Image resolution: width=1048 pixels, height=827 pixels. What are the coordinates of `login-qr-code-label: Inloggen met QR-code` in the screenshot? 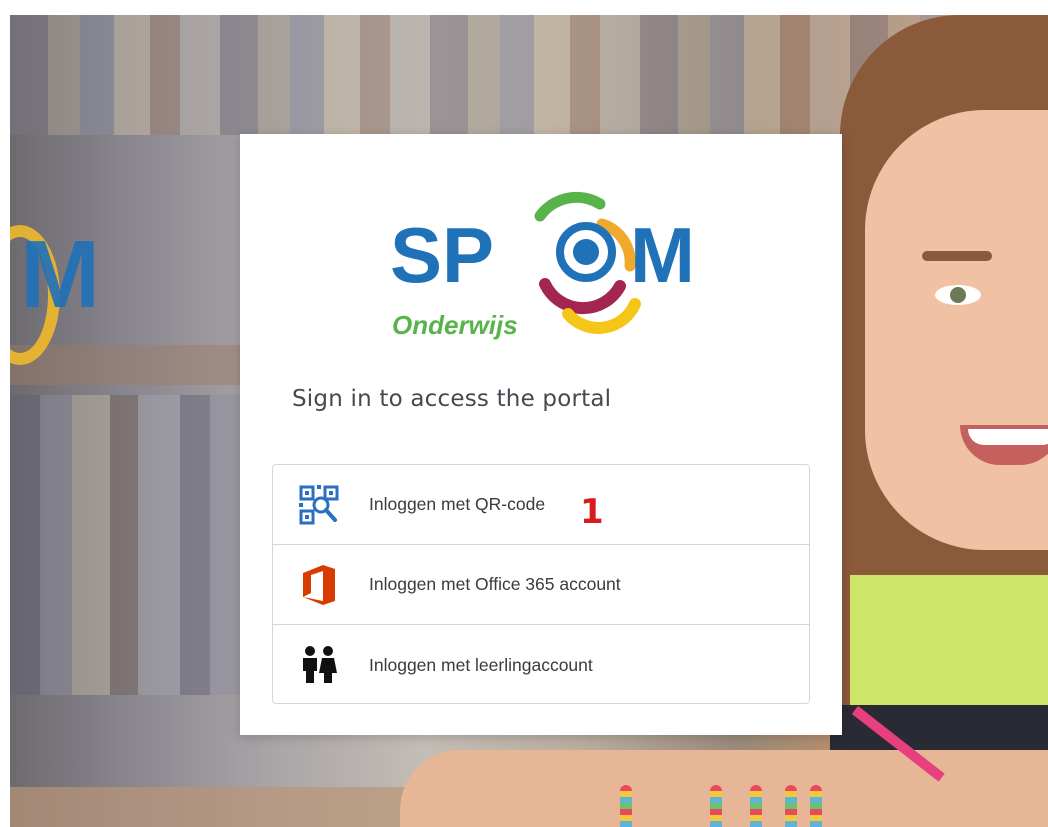 It's located at (457, 504).